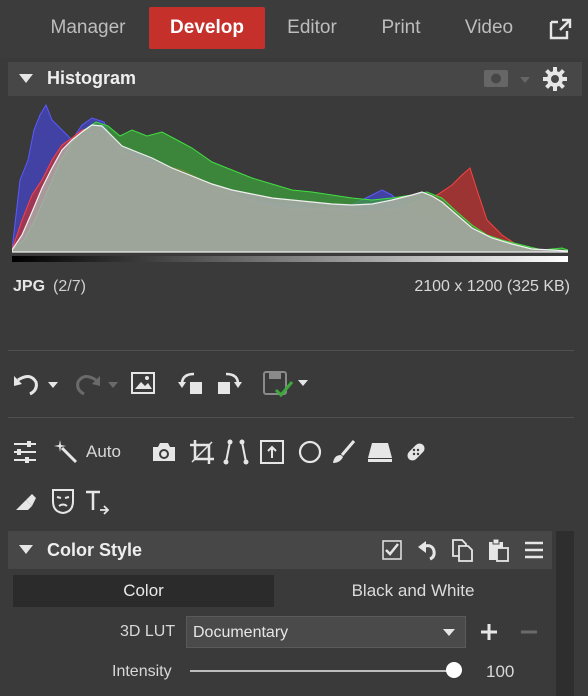  Describe the element at coordinates (295, 79) in the screenshot. I see `histogram-header: Histogram` at that location.